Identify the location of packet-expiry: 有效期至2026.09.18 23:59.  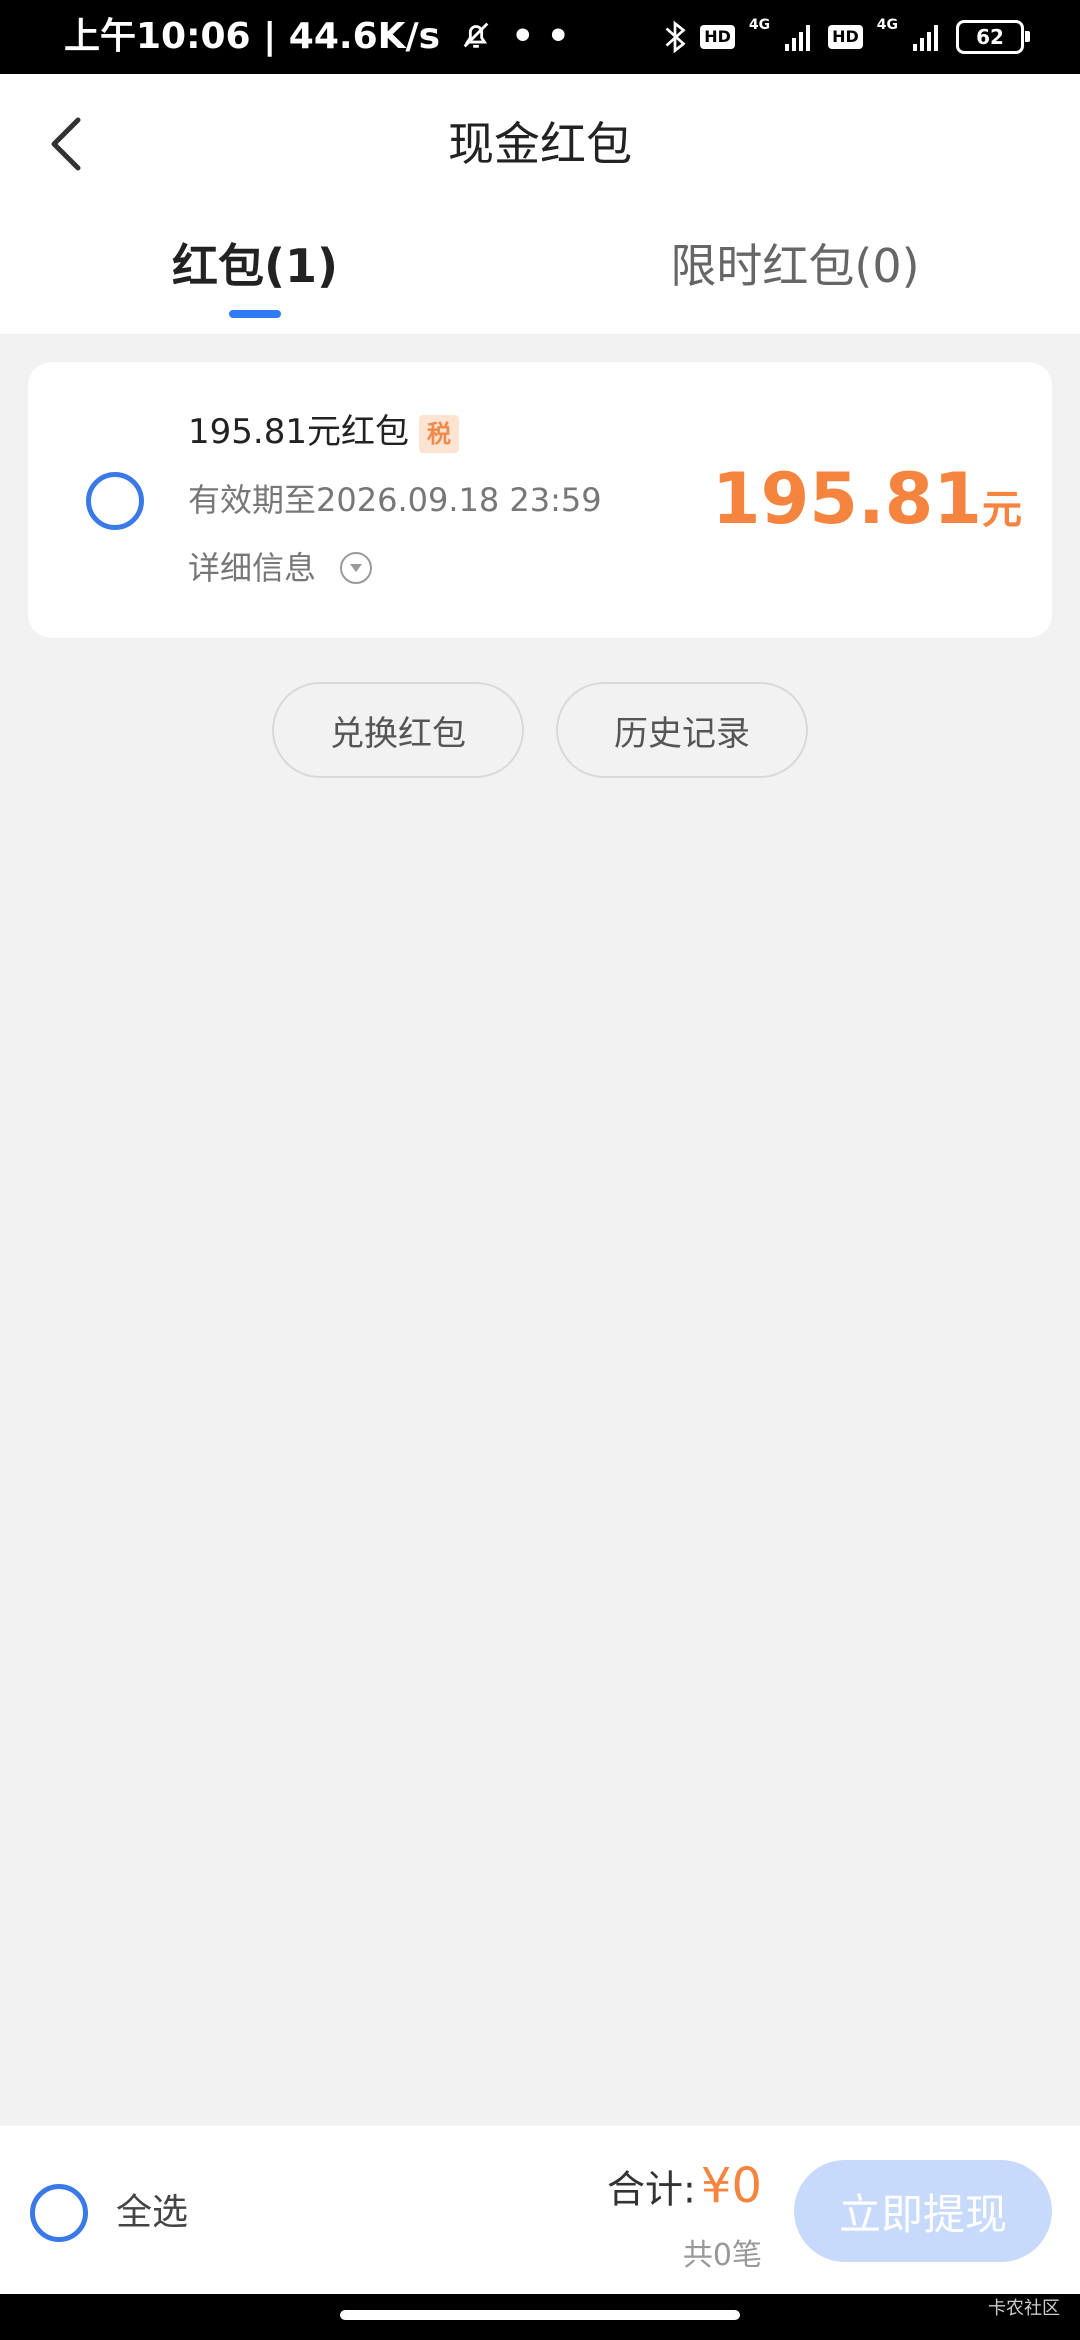
(395, 500).